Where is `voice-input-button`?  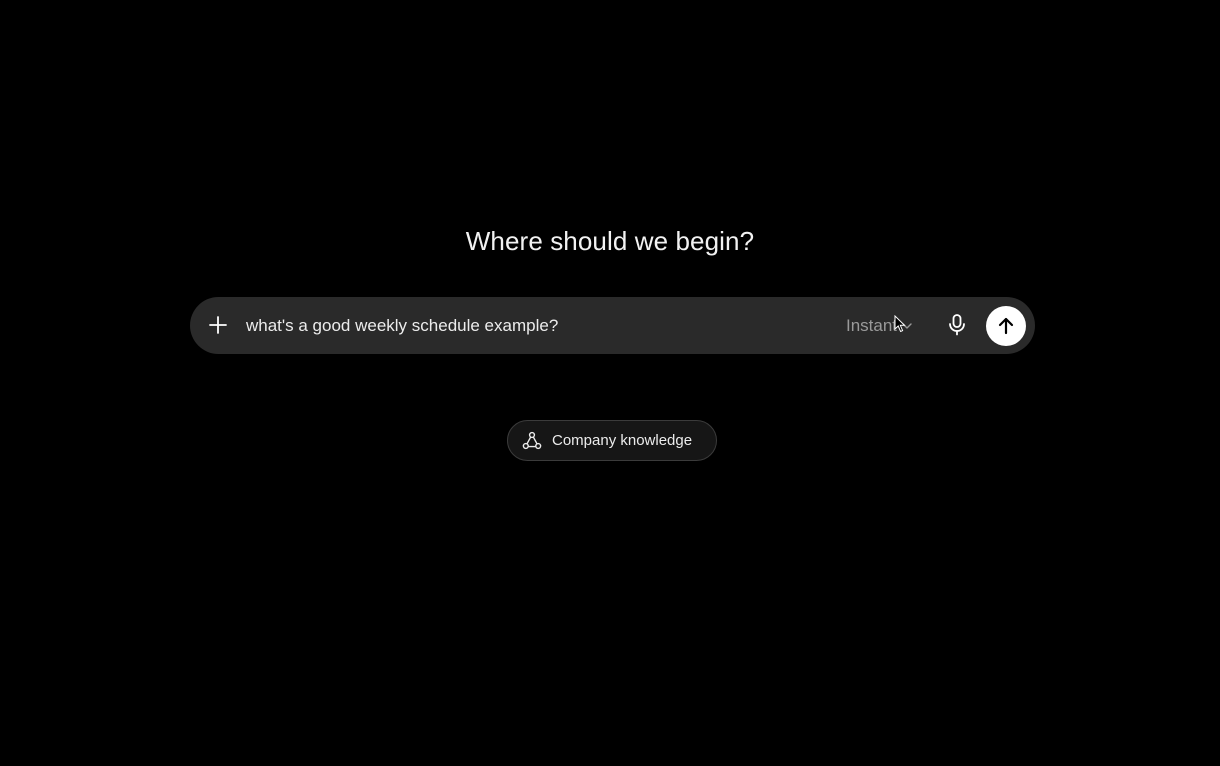
voice-input-button is located at coordinates (957, 325).